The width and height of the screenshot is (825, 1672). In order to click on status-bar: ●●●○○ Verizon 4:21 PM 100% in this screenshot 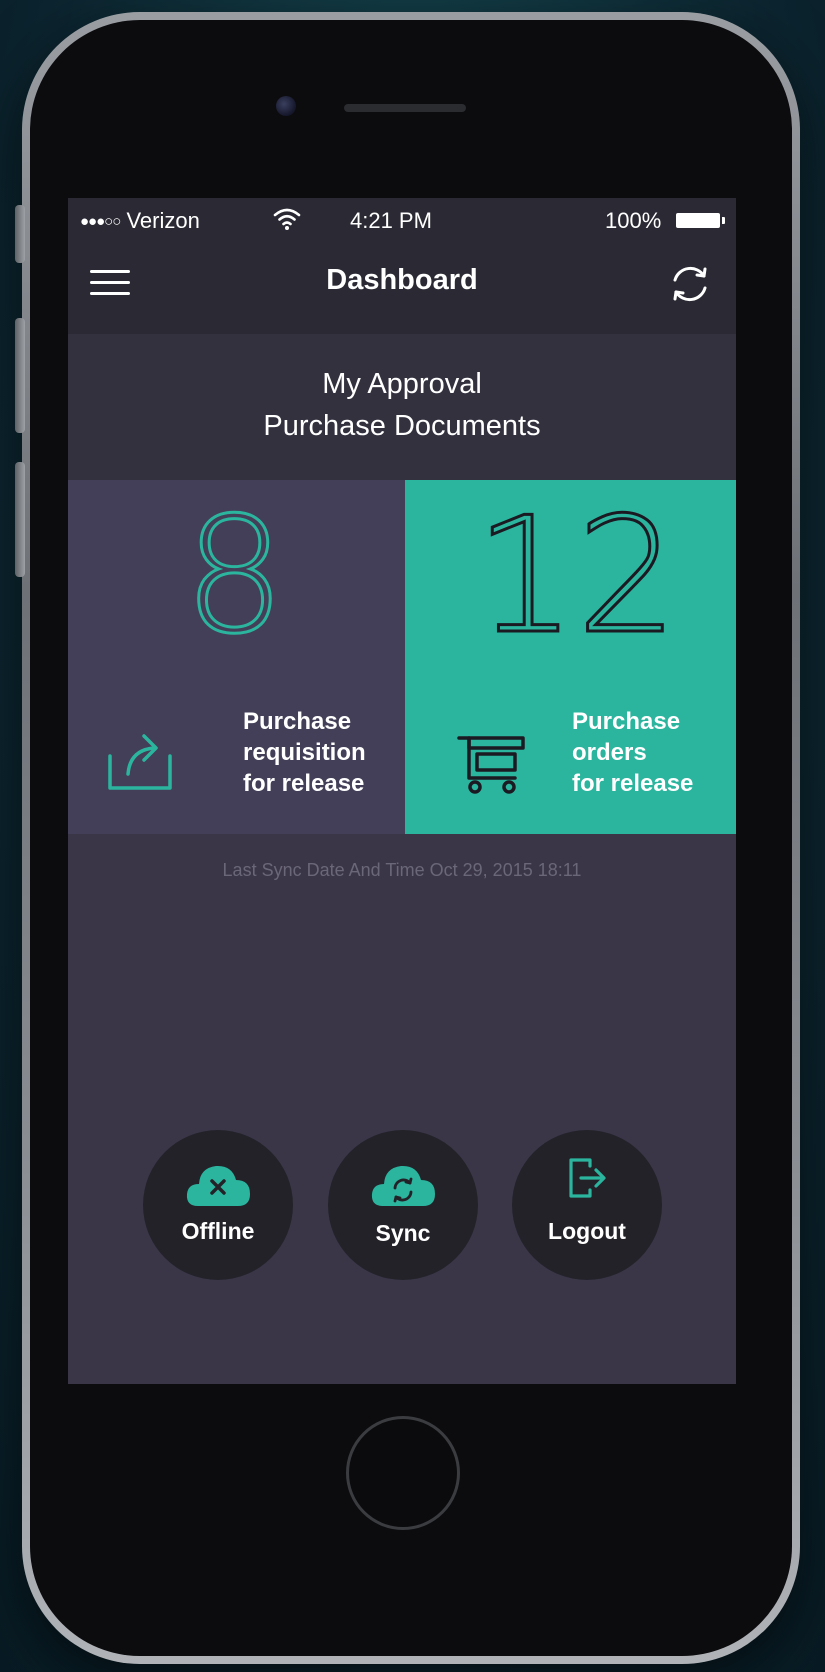, I will do `click(402, 219)`.